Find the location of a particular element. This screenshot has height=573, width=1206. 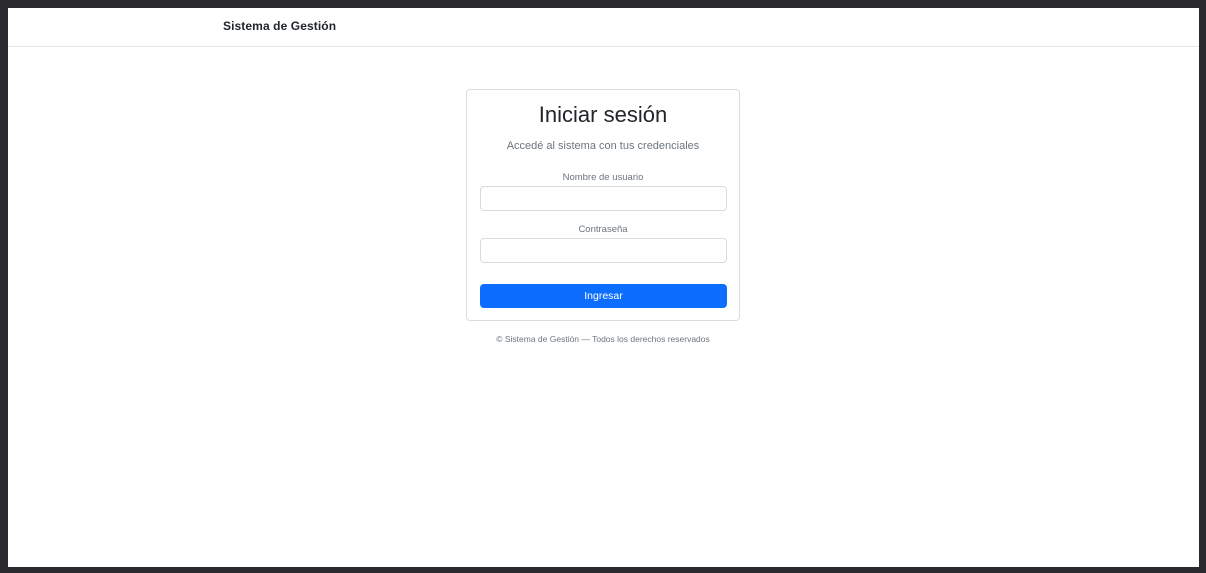

username-input is located at coordinates (603, 198).